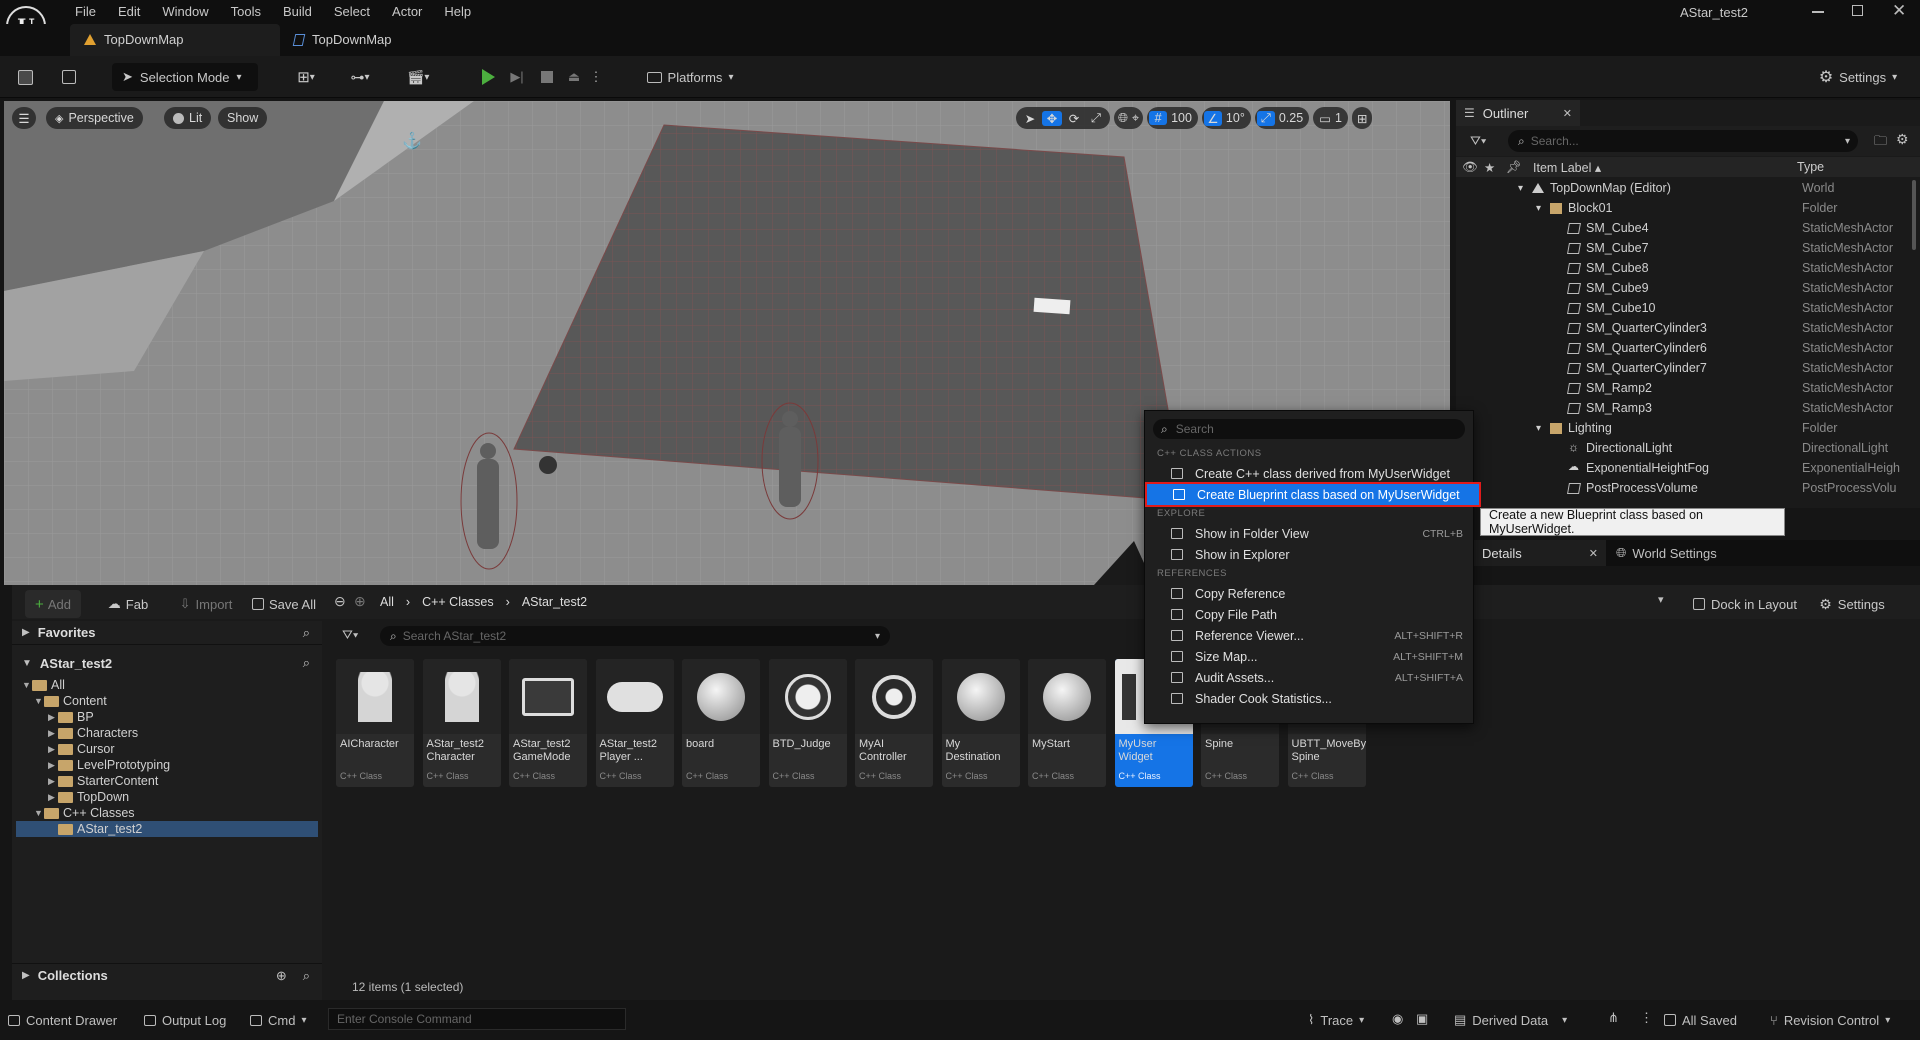  I want to click on outliner-search-input: ⌕ Search... ▾, so click(1683, 141).